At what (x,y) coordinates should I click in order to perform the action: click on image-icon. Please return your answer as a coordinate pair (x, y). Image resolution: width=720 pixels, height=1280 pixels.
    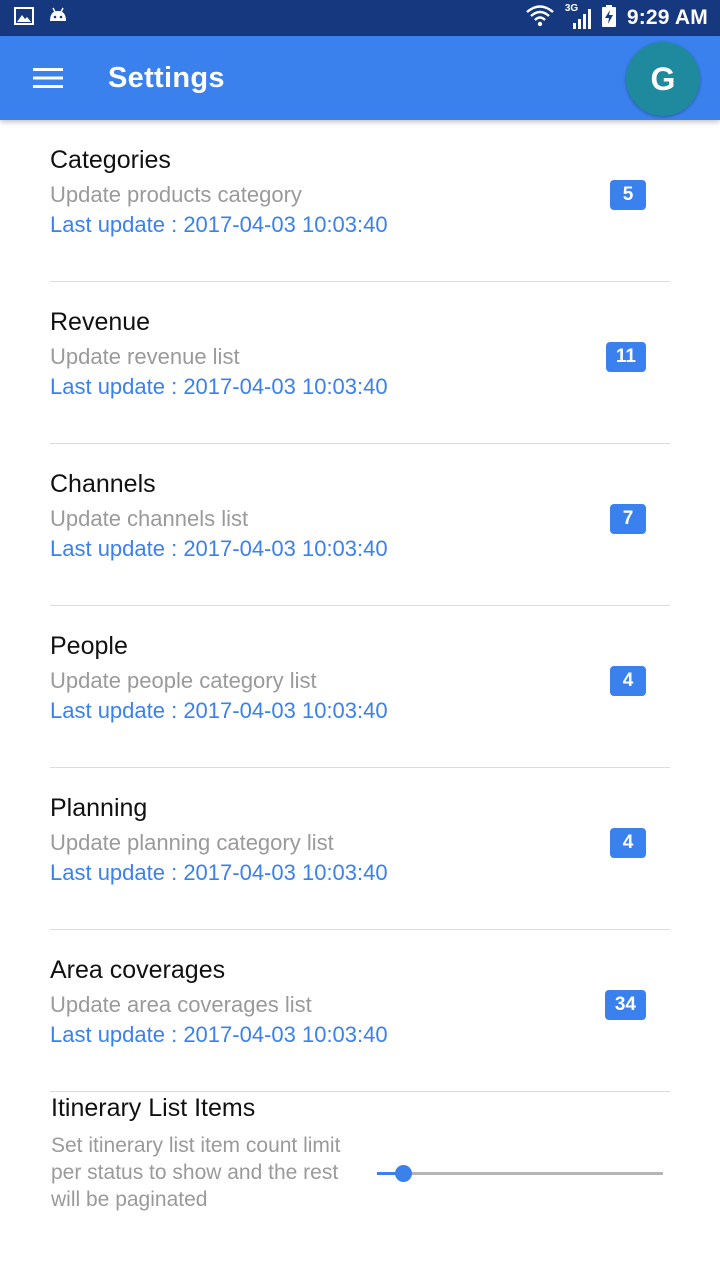
    Looking at the image, I should click on (24, 18).